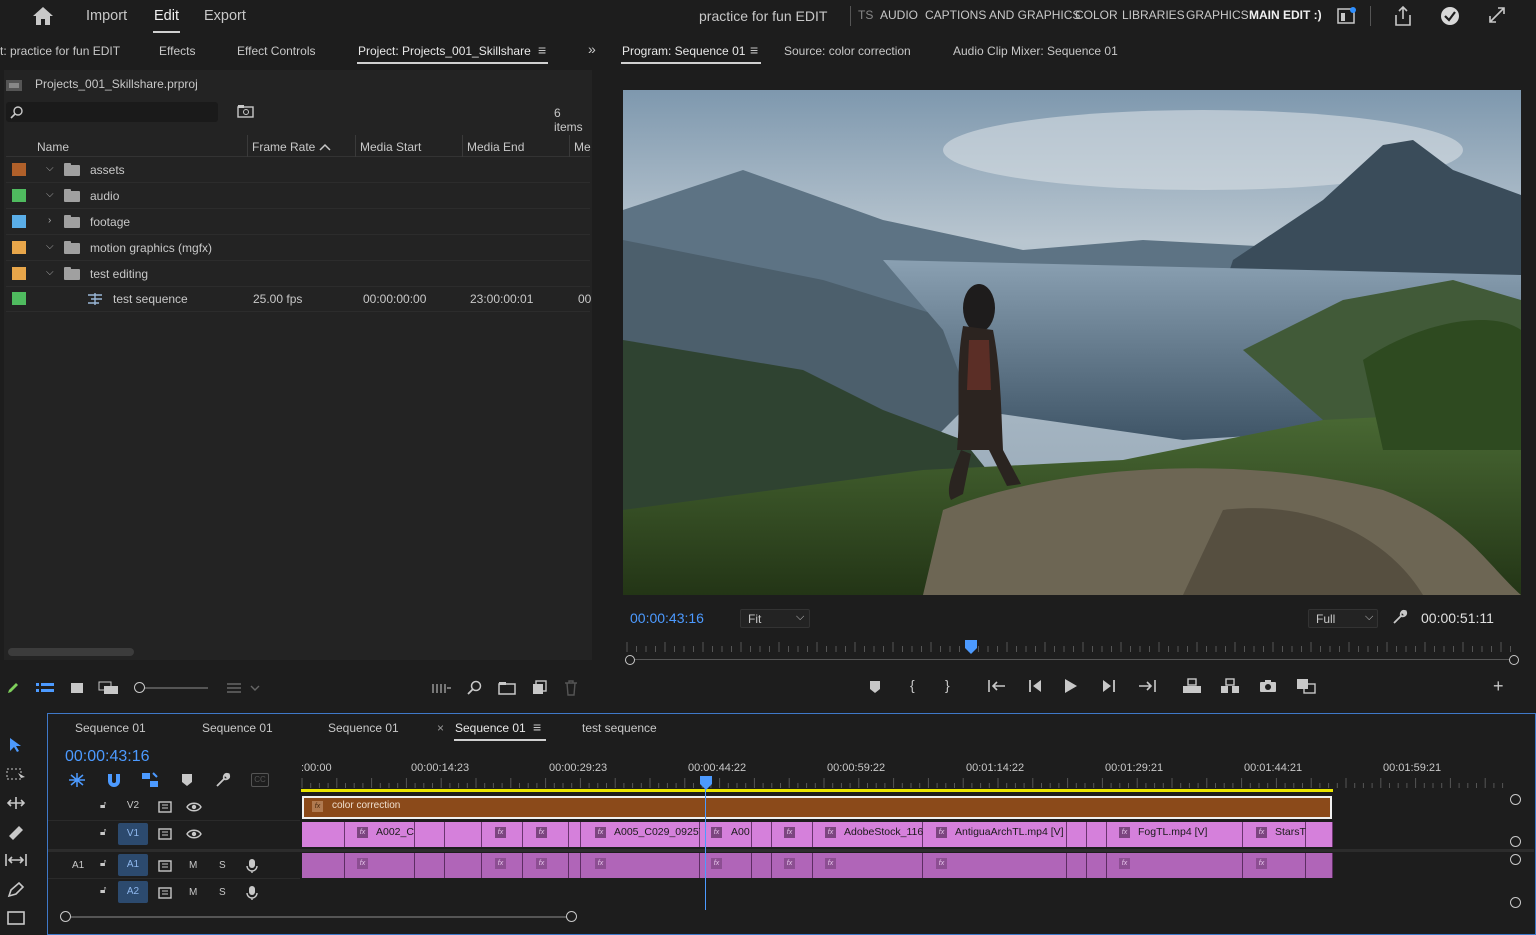  I want to click on current-timecode: 00:00:43:16, so click(667, 618).